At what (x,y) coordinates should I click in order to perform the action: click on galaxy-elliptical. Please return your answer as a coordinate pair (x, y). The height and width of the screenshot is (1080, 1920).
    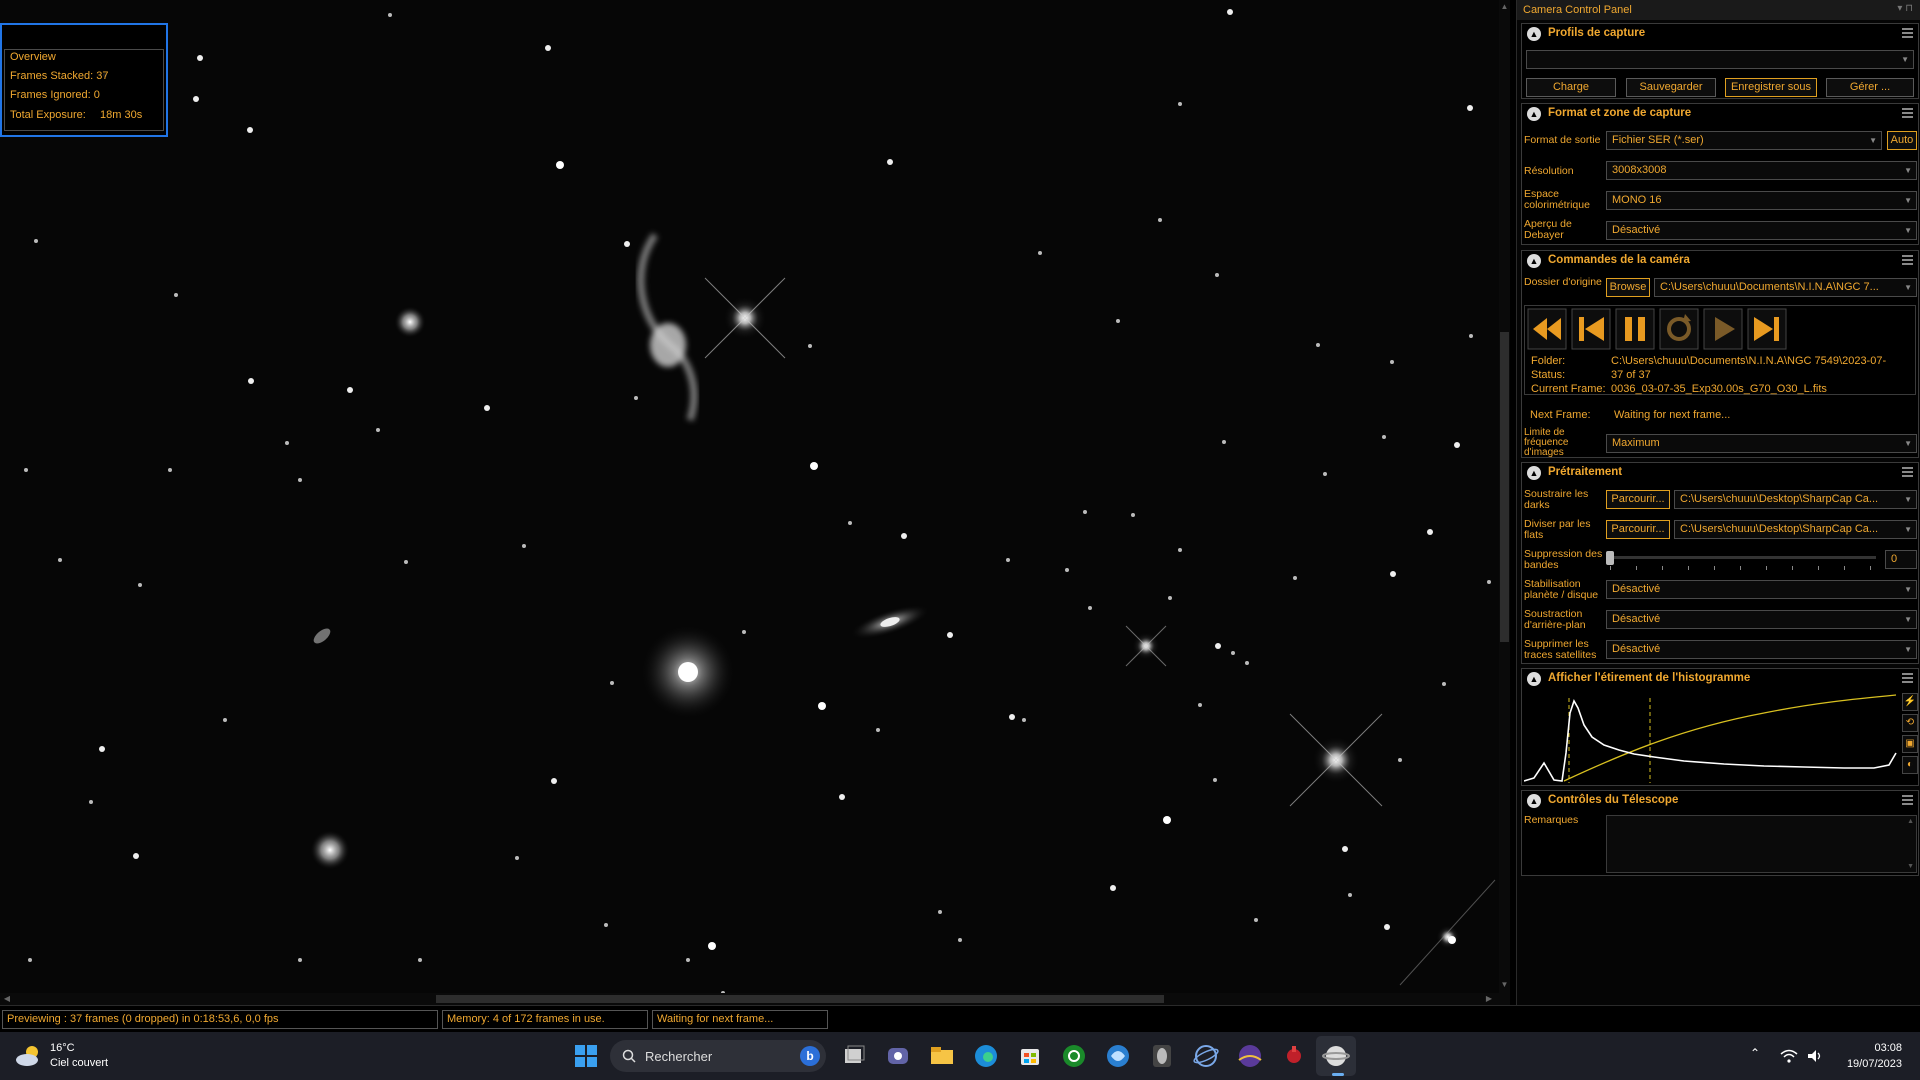
    Looking at the image, I should click on (688, 672).